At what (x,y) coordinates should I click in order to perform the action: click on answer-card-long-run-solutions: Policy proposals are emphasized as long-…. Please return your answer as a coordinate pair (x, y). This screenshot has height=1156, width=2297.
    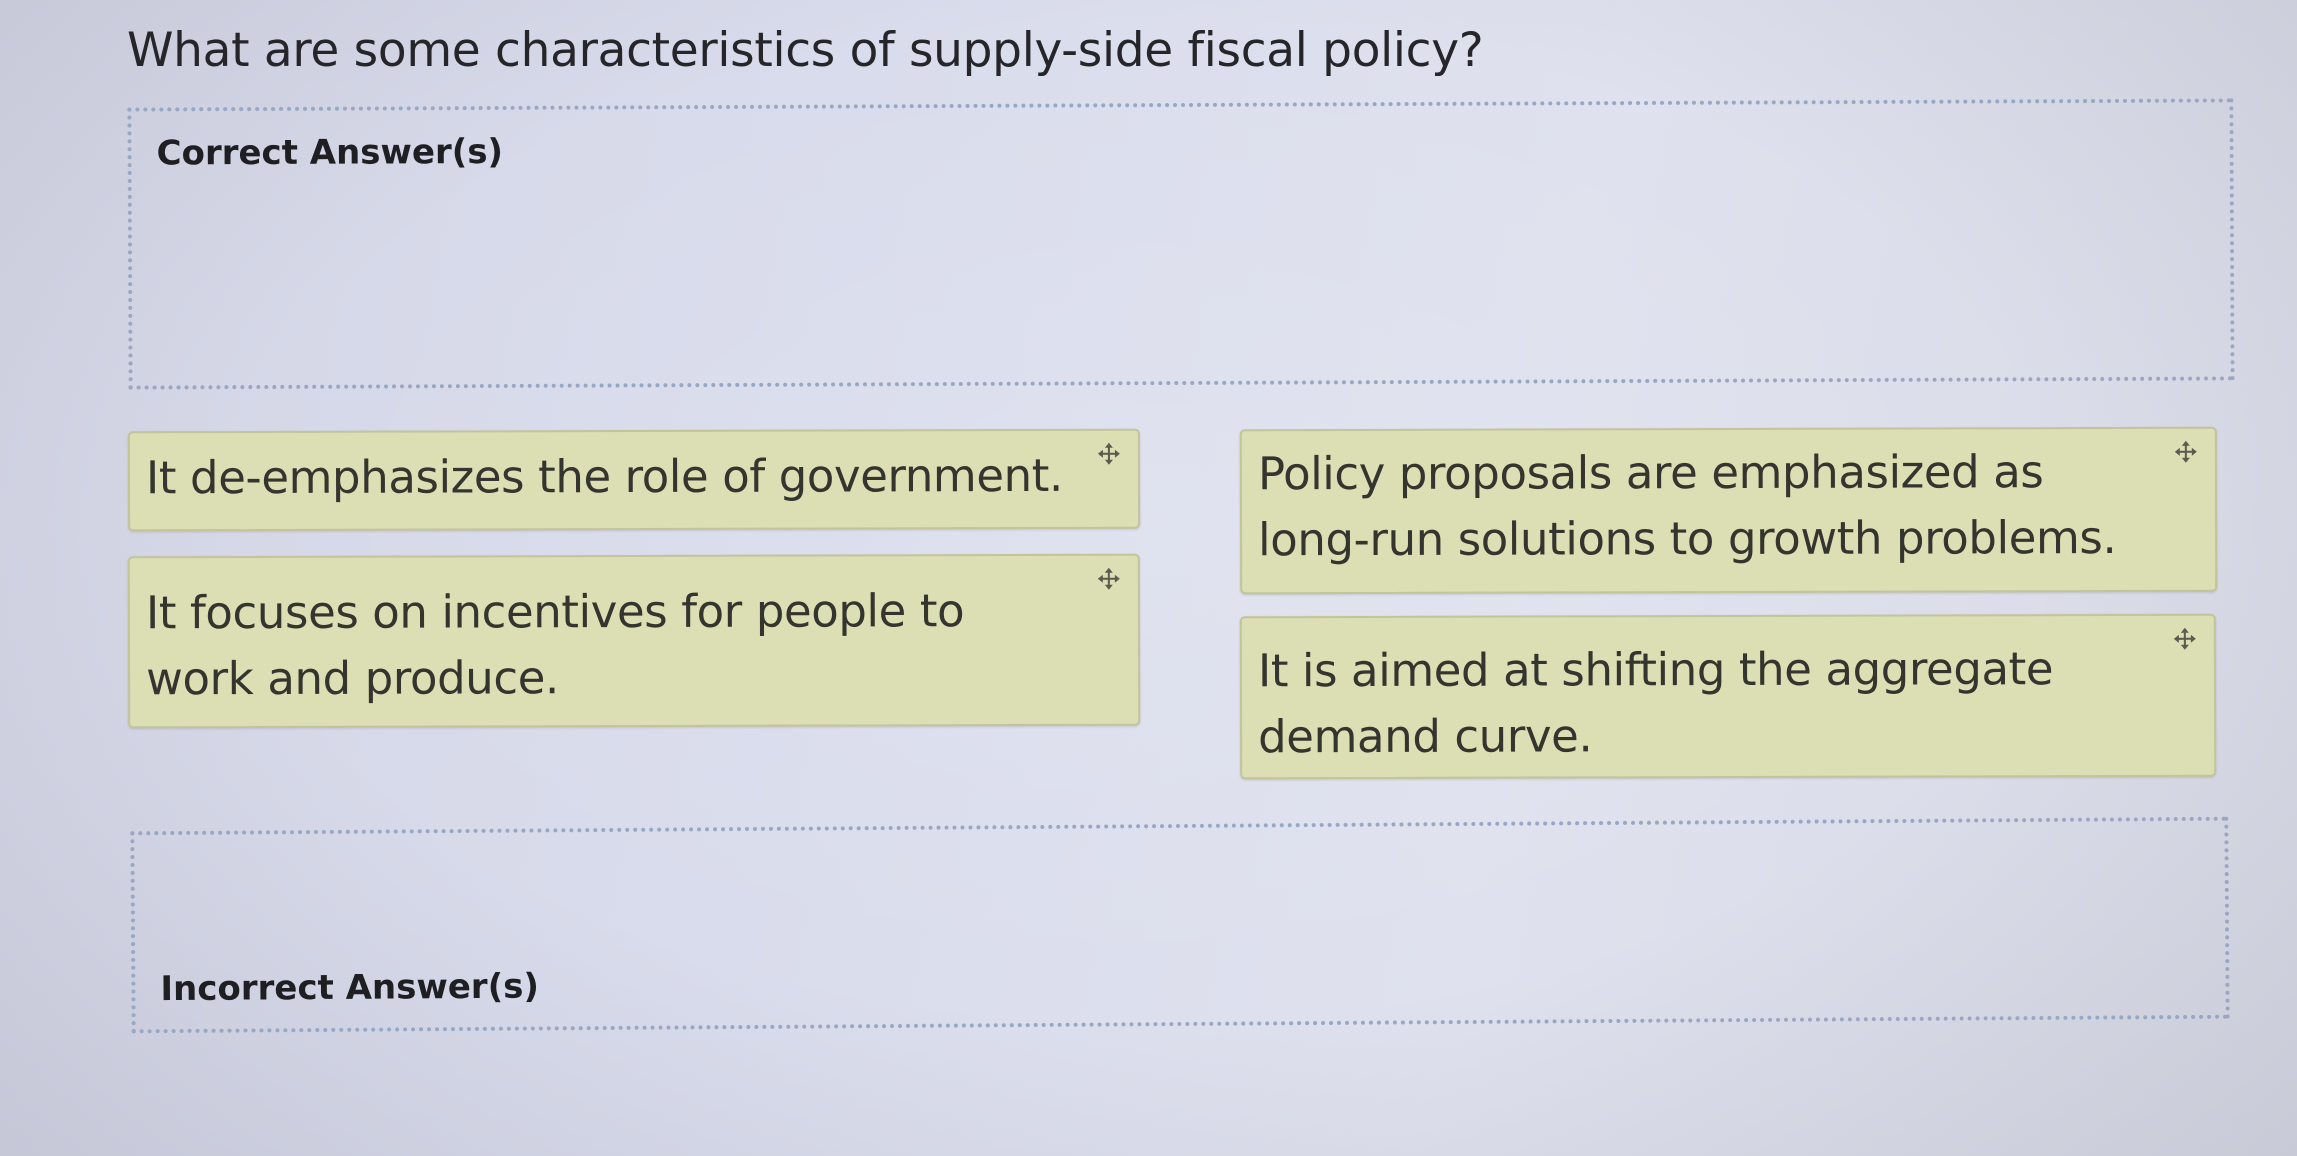
    Looking at the image, I should click on (1728, 510).